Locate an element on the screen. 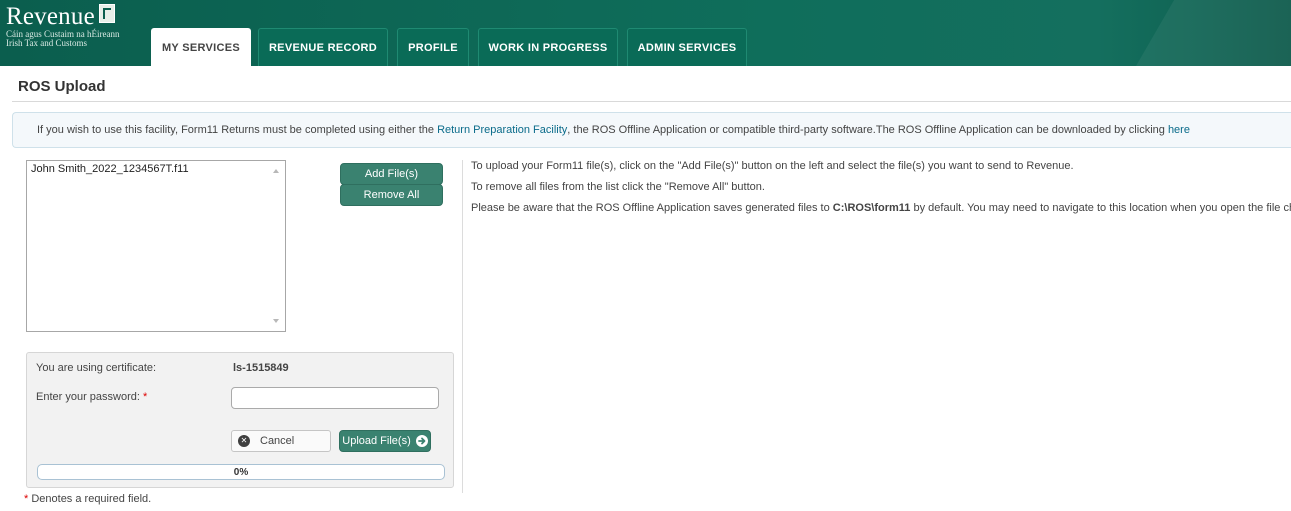  upload-files-button: Upload File(s) is located at coordinates (385, 441).